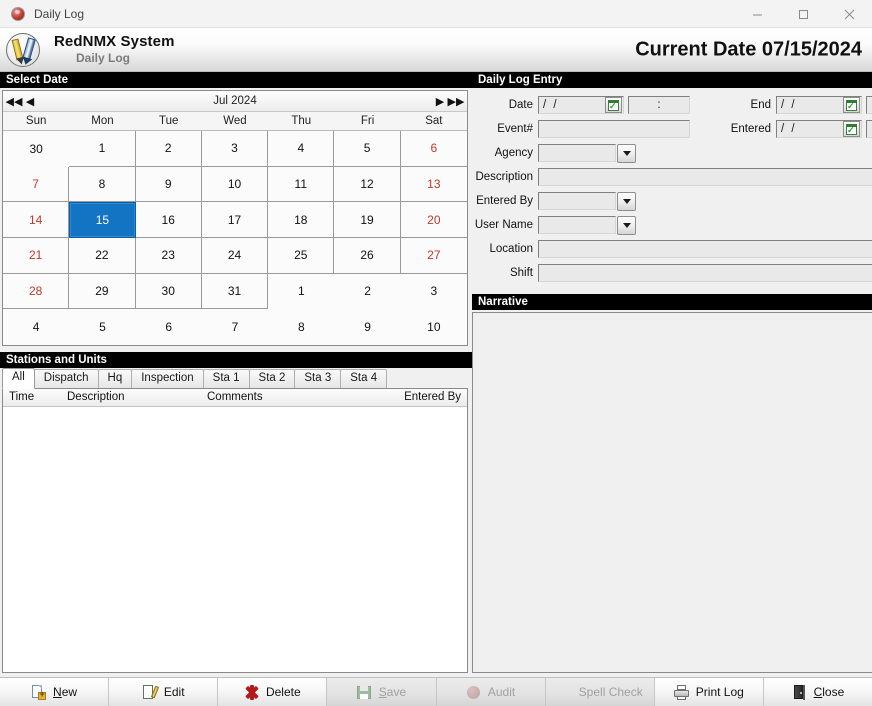 Image resolution: width=872 pixels, height=706 pixels. What do you see at coordinates (235, 256) in the screenshot?
I see `calendar-day-cell: 24` at bounding box center [235, 256].